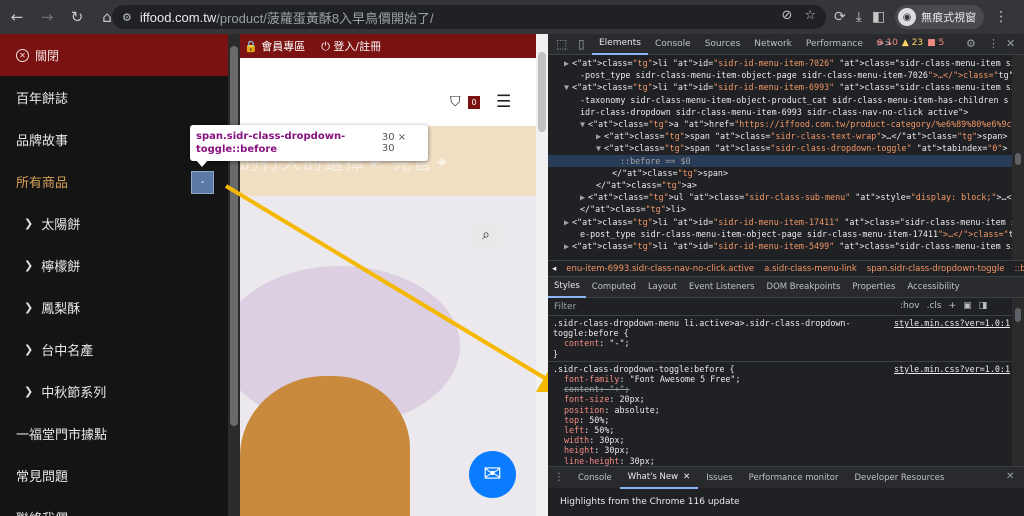  What do you see at coordinates (614, 287) in the screenshot?
I see `tab-computed: Computed` at bounding box center [614, 287].